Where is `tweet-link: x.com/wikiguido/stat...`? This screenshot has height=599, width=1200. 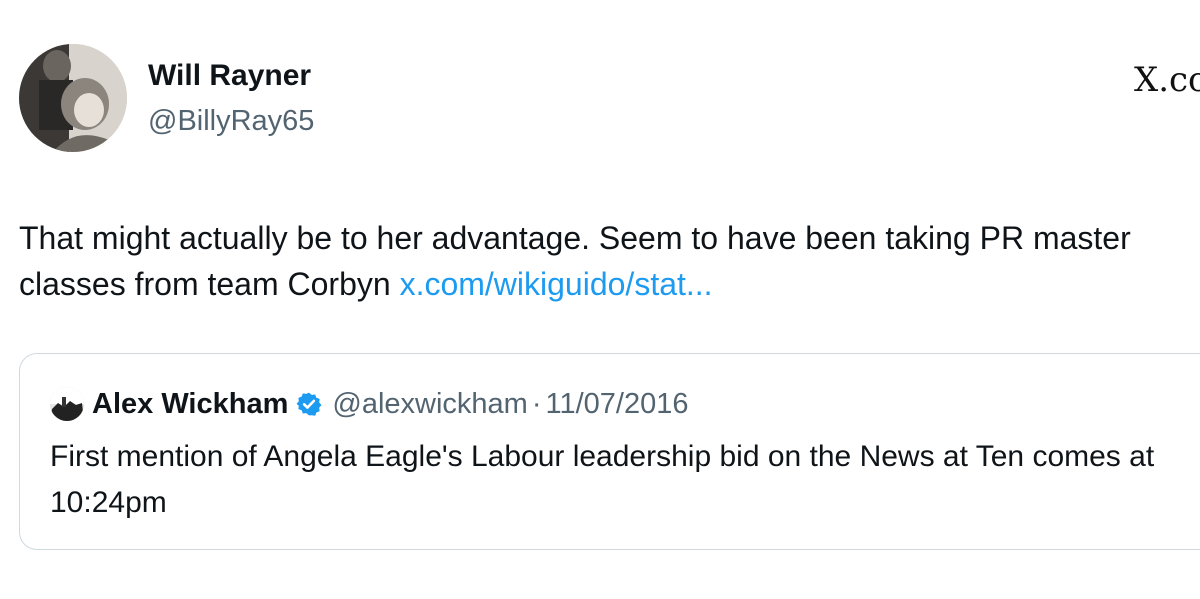 tweet-link: x.com/wikiguido/stat... is located at coordinates (556, 284).